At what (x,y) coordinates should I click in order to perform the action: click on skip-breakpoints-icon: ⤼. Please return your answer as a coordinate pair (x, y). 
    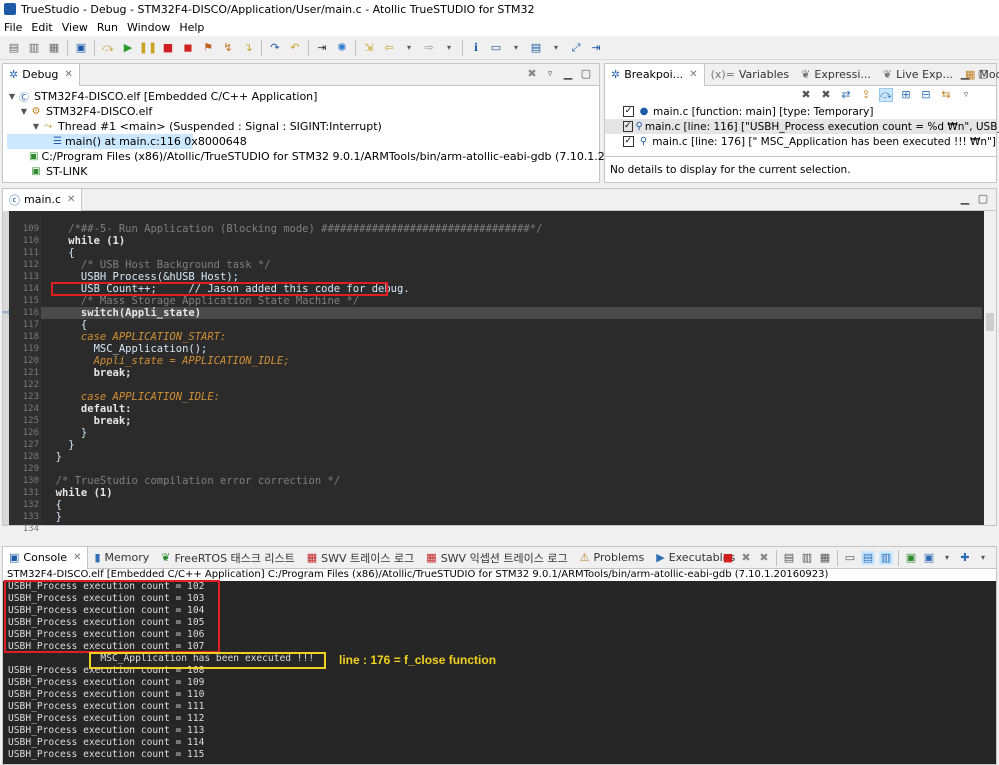
    Looking at the image, I should click on (108, 48).